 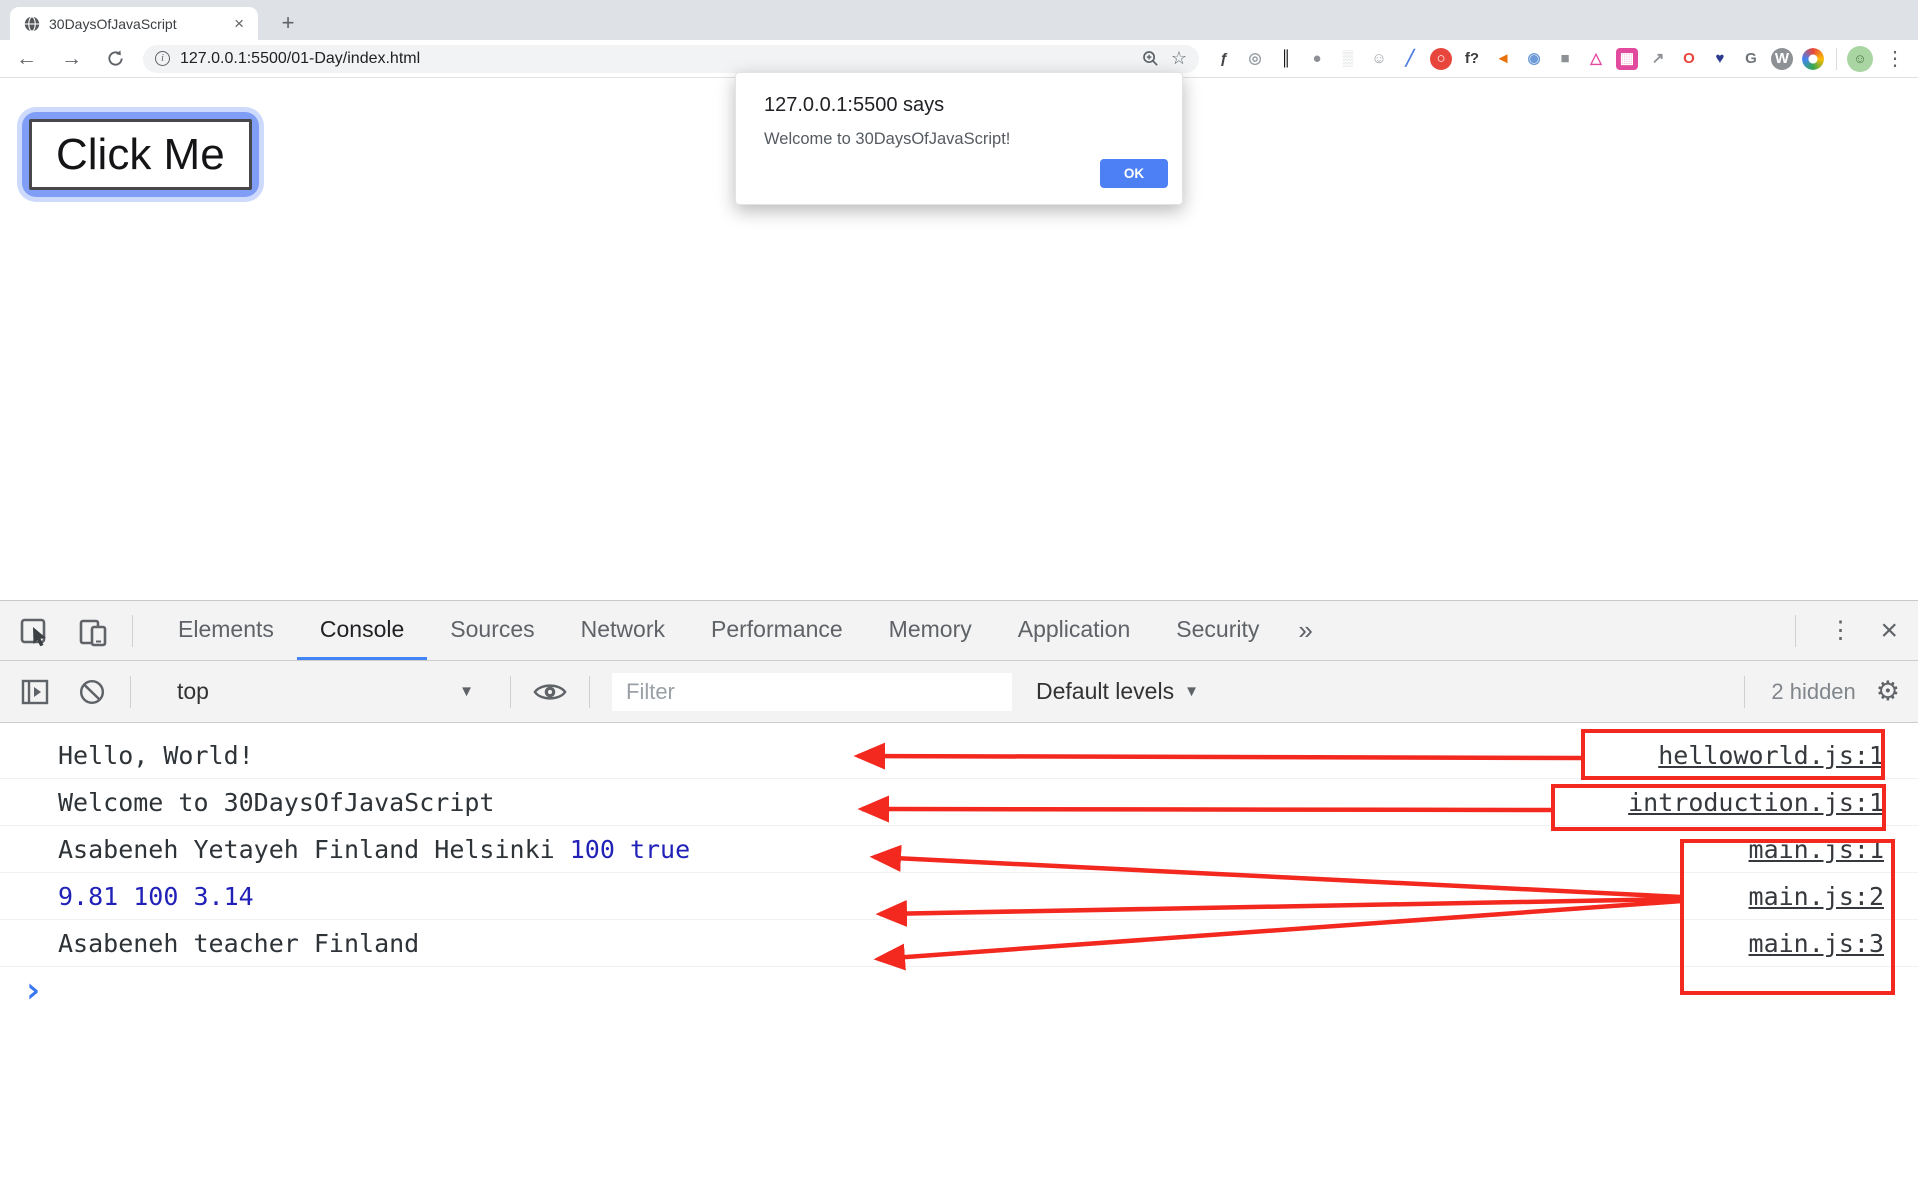 What do you see at coordinates (550, 692) in the screenshot?
I see `live-expression-eye-icon` at bounding box center [550, 692].